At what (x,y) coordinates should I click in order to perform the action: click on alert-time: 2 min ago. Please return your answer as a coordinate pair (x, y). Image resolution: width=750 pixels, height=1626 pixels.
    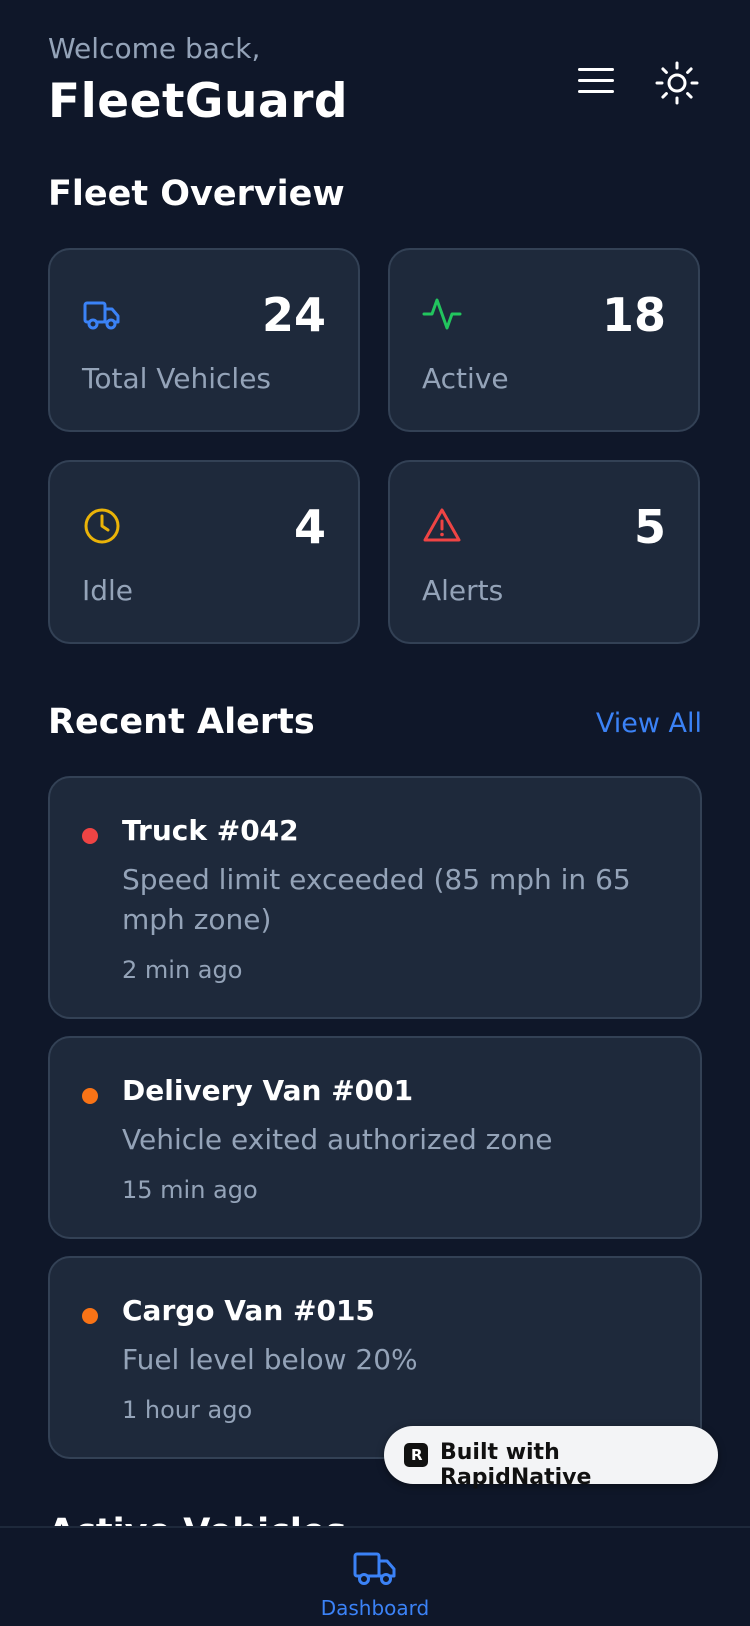
    Looking at the image, I should click on (182, 970).